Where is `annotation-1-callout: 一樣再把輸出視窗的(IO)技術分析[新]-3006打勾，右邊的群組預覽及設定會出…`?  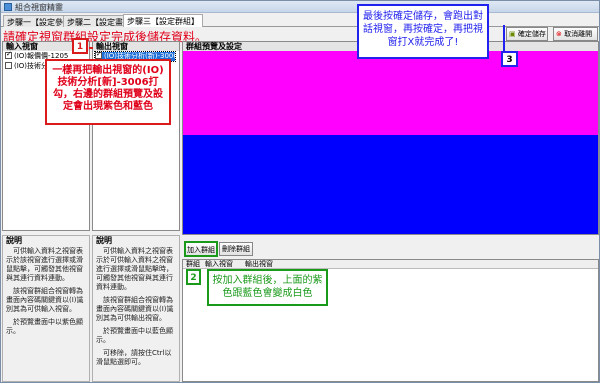 annotation-1-callout: 一樣再把輸出視窗的(IO)技術分析[新]-3006打勾，右邊的群組預覽及設定會出… is located at coordinates (108, 92).